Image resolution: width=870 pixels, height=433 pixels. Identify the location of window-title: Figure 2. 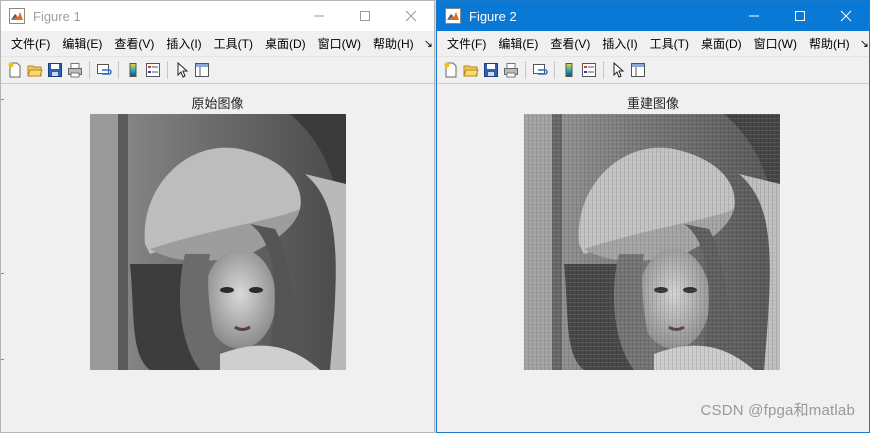
(493, 16).